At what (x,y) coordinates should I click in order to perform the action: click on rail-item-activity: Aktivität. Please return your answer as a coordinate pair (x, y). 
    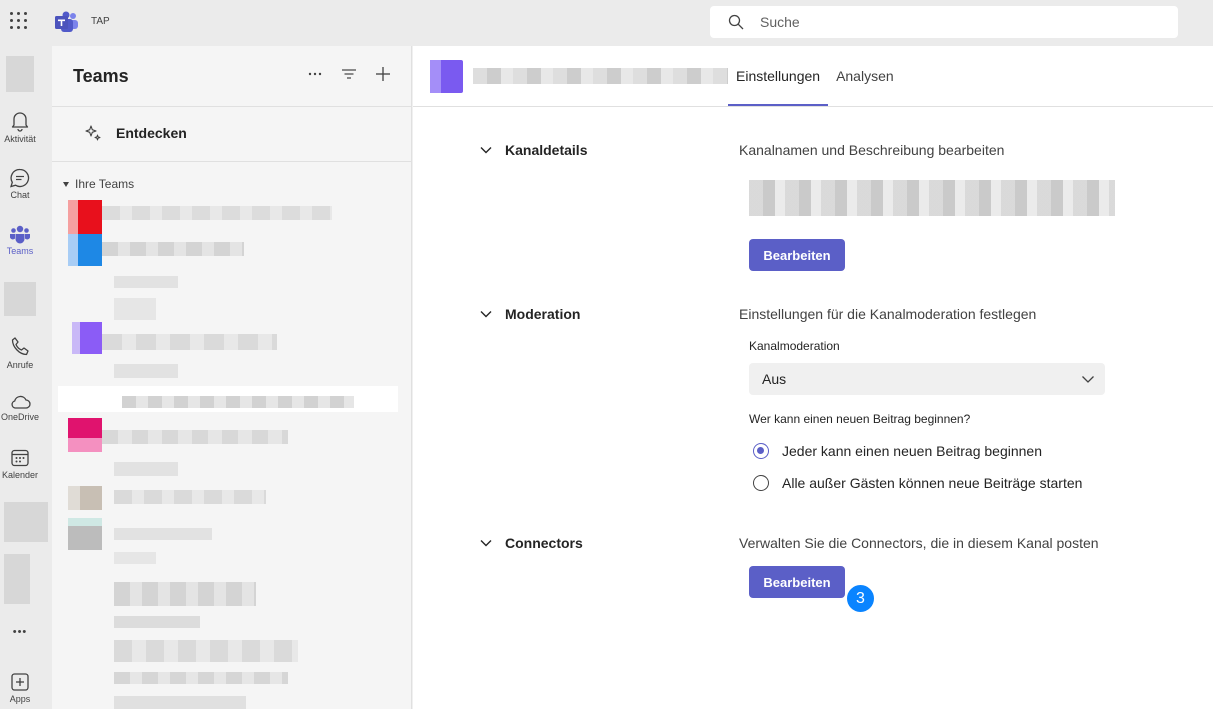
    Looking at the image, I should click on (20, 127).